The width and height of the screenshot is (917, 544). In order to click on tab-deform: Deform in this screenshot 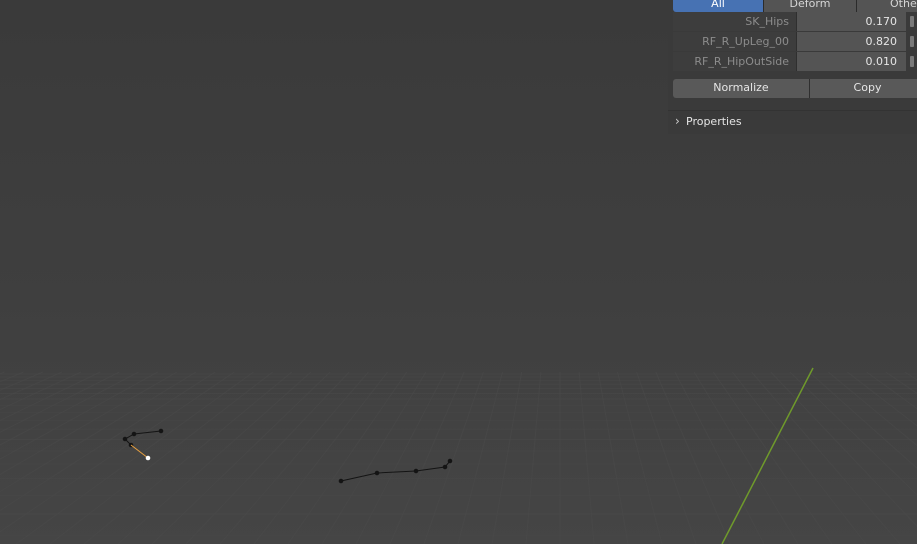, I will do `click(810, 6)`.